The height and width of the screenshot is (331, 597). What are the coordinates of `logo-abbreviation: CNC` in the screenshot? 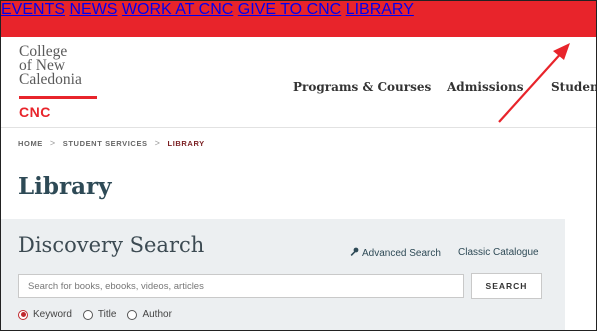 It's located at (35, 112).